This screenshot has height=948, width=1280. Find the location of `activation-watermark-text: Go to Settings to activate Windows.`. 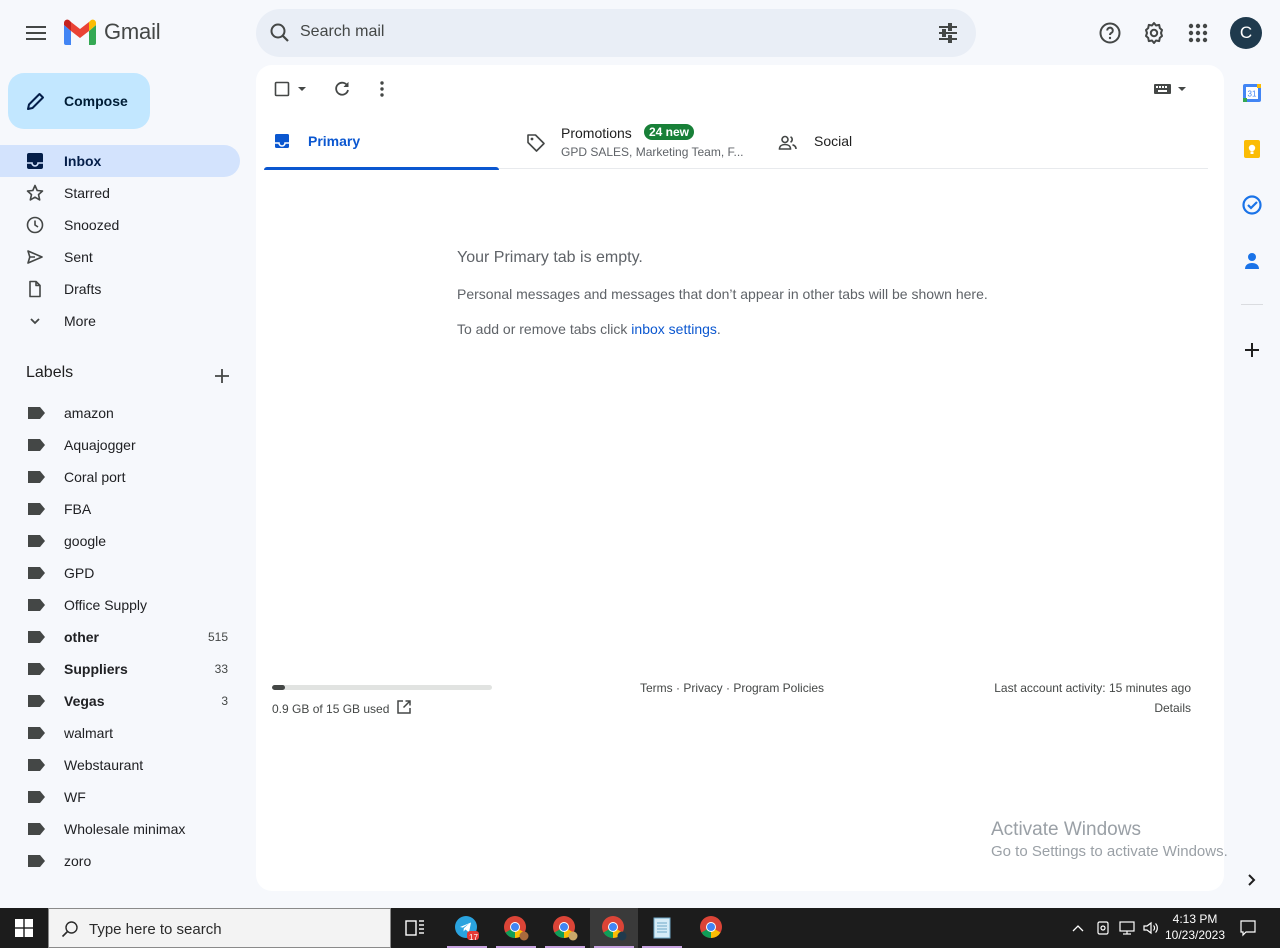

activation-watermark-text: Go to Settings to activate Windows. is located at coordinates (1109, 851).